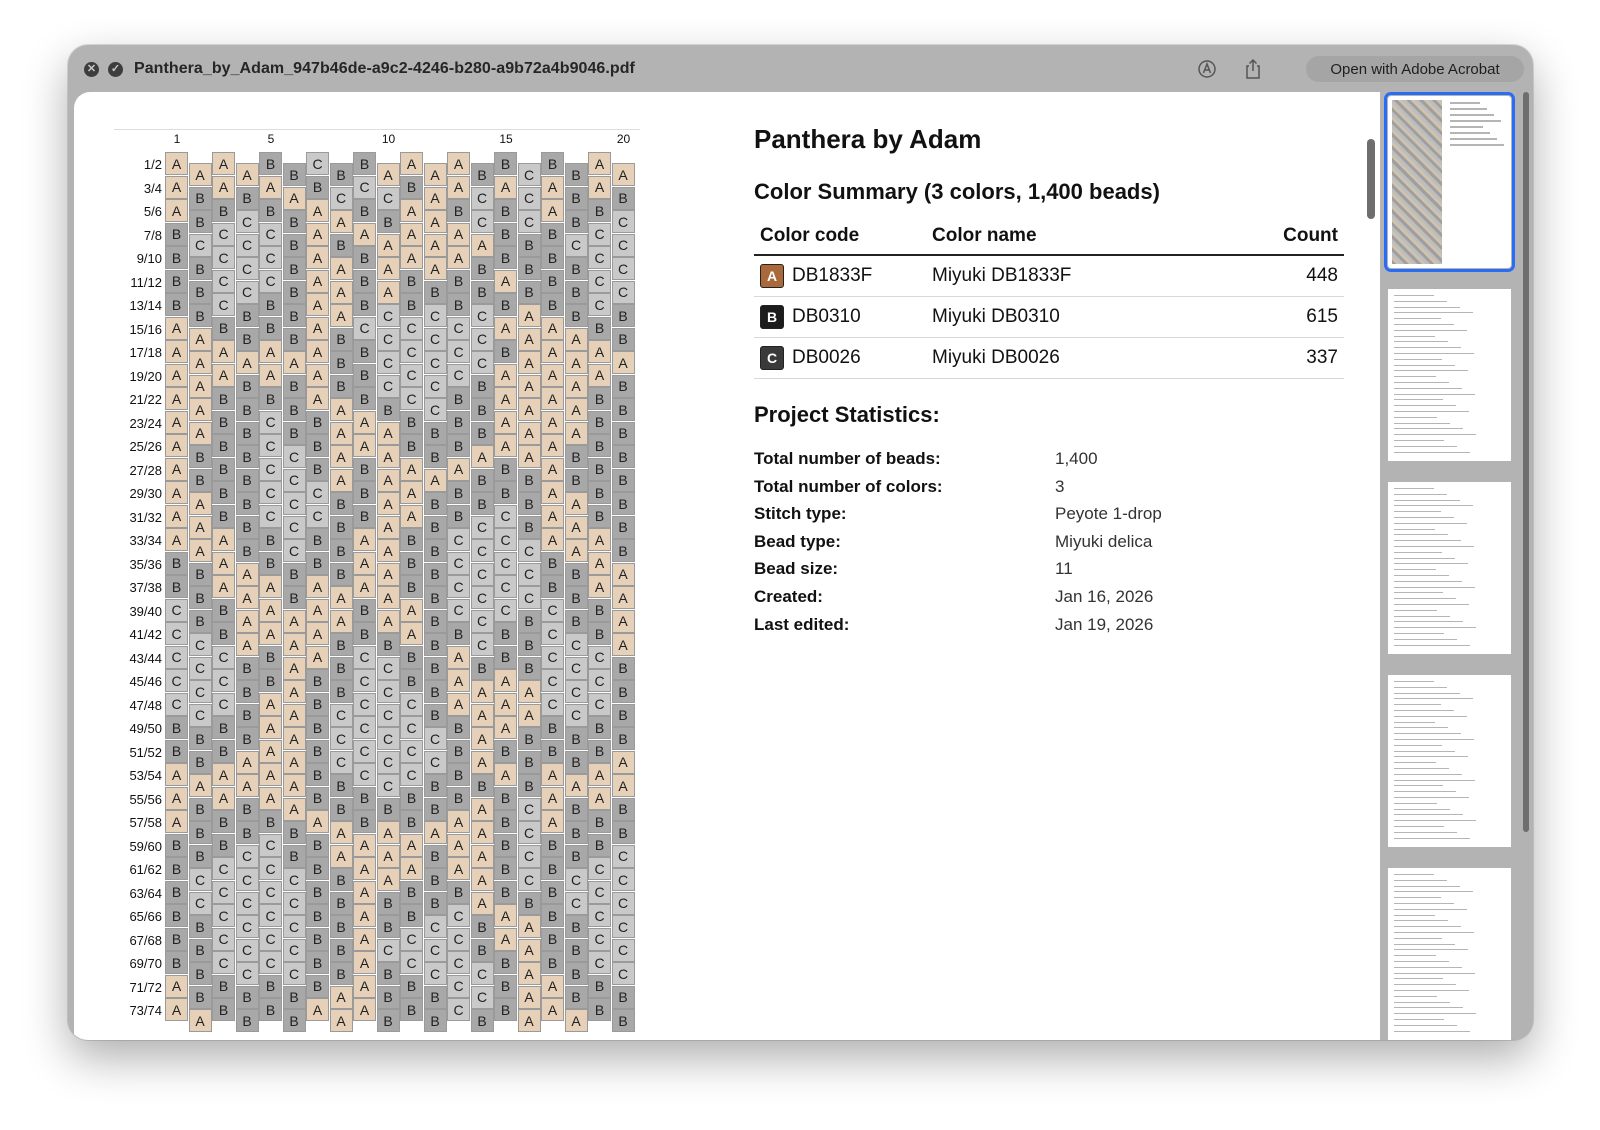 This screenshot has width=1600, height=1130. What do you see at coordinates (848, 486) in the screenshot?
I see `stat-label: Total number of colors:` at bounding box center [848, 486].